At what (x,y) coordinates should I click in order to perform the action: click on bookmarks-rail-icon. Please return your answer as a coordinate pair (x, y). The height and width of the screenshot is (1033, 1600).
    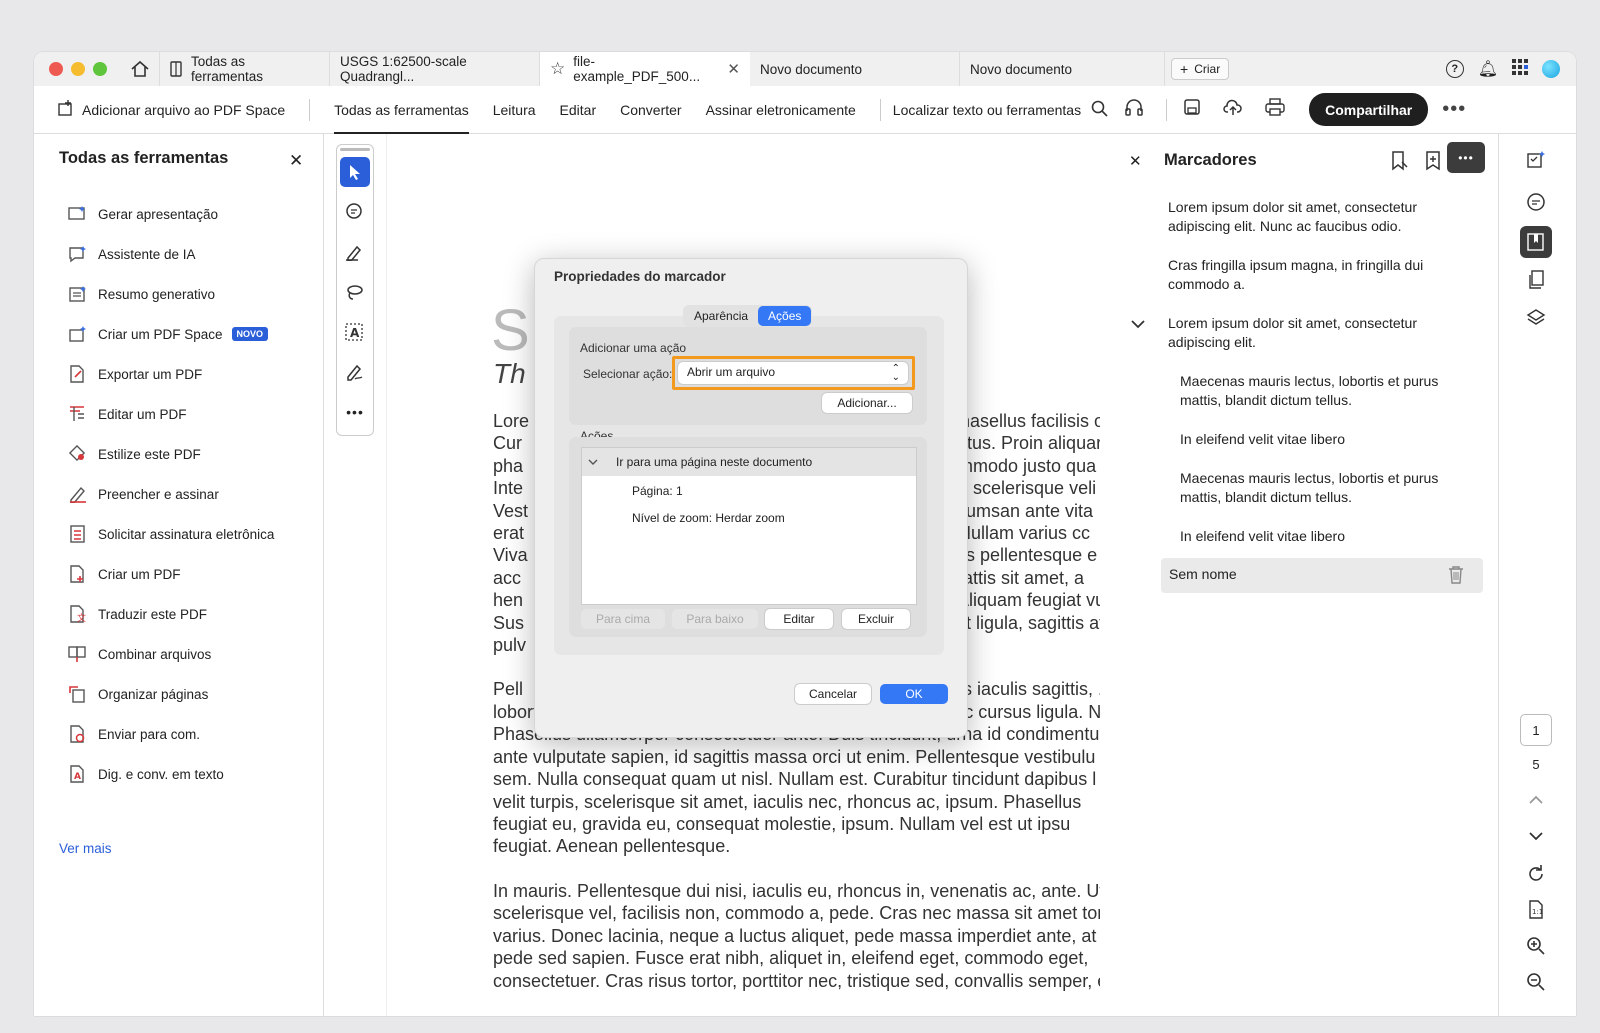
    Looking at the image, I should click on (1536, 242).